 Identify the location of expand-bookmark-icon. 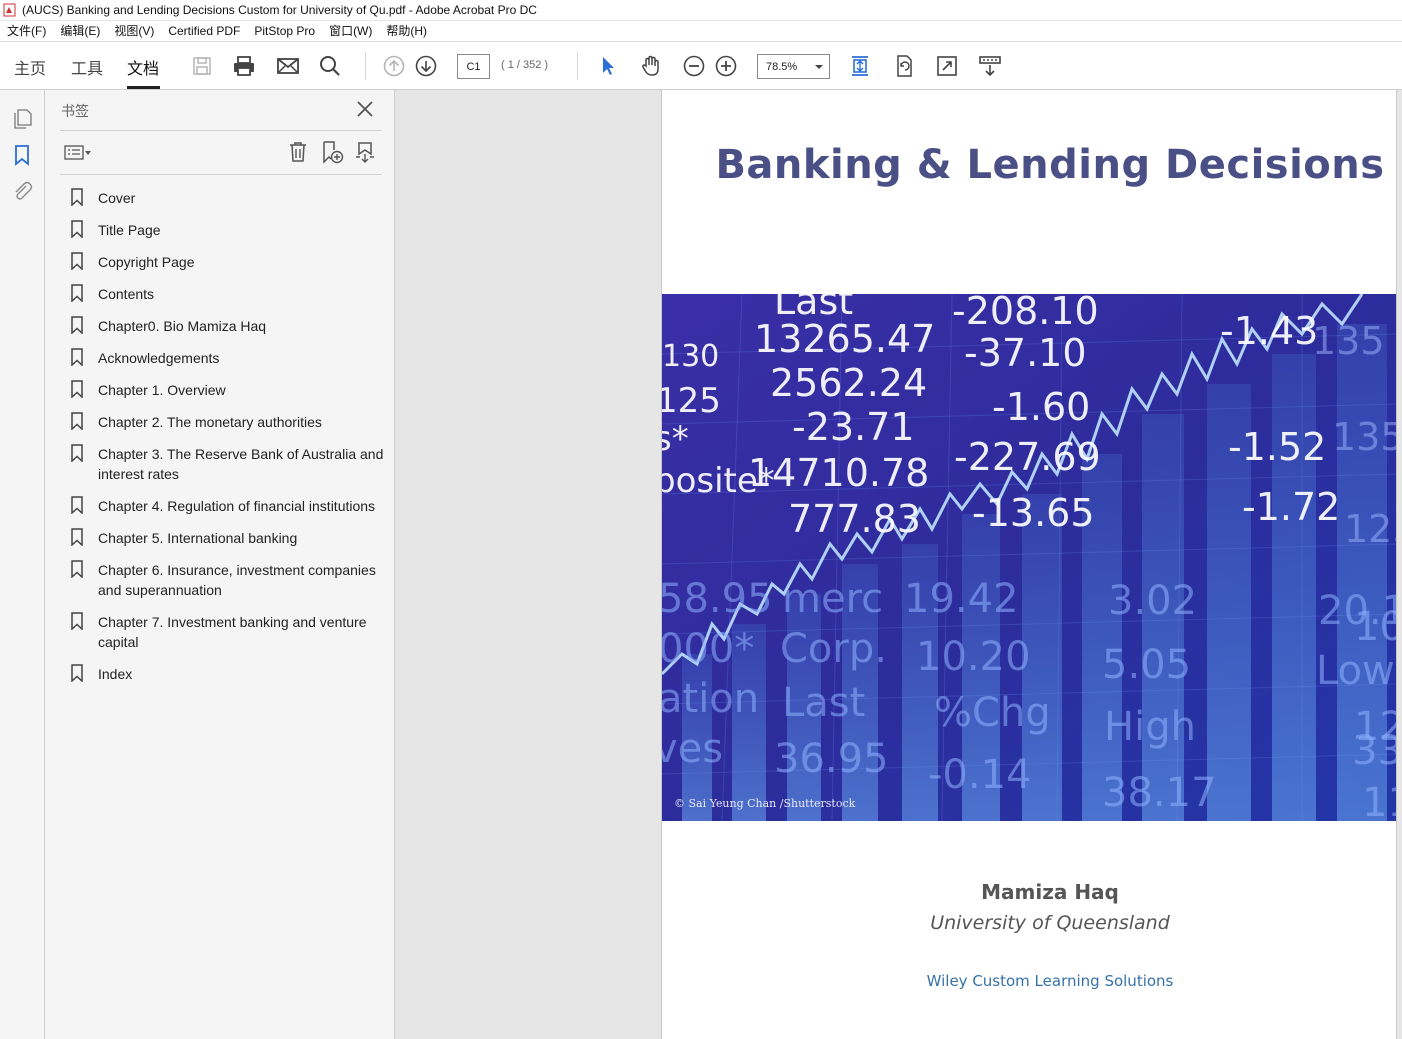
(365, 152).